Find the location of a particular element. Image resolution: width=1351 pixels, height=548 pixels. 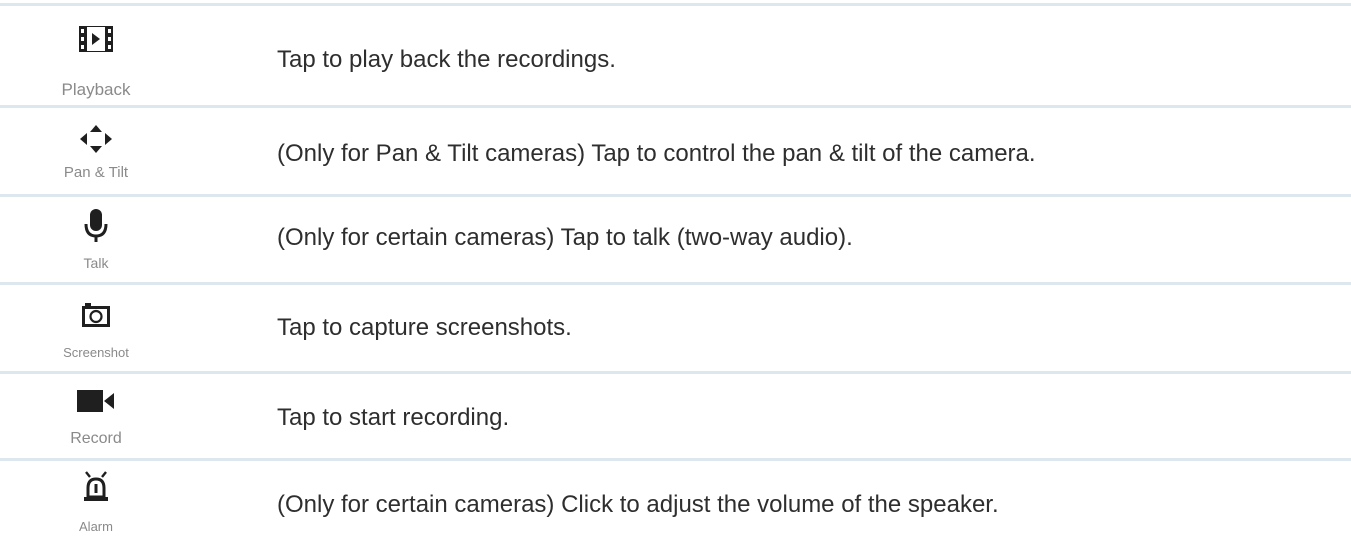

alarm-siren-icon is located at coordinates (96, 486).